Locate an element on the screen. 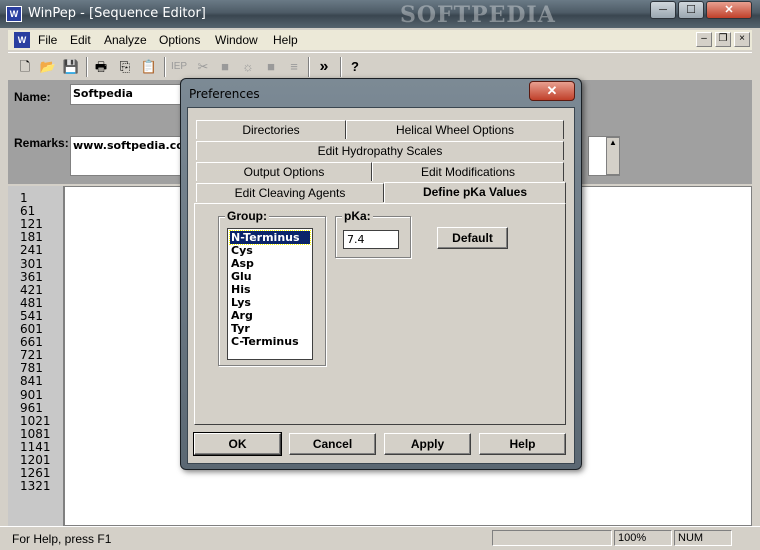 The width and height of the screenshot is (760, 550). list-item: Asp is located at coordinates (270, 263).